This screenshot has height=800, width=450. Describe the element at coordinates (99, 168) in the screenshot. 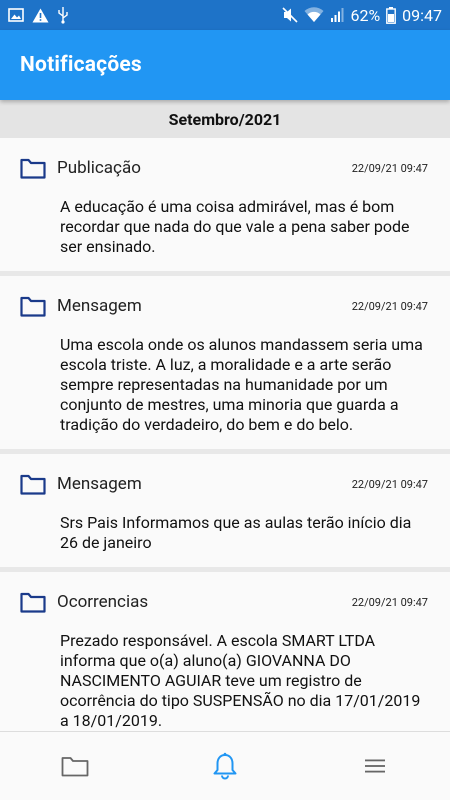

I see `notification-type: Publicação` at that location.